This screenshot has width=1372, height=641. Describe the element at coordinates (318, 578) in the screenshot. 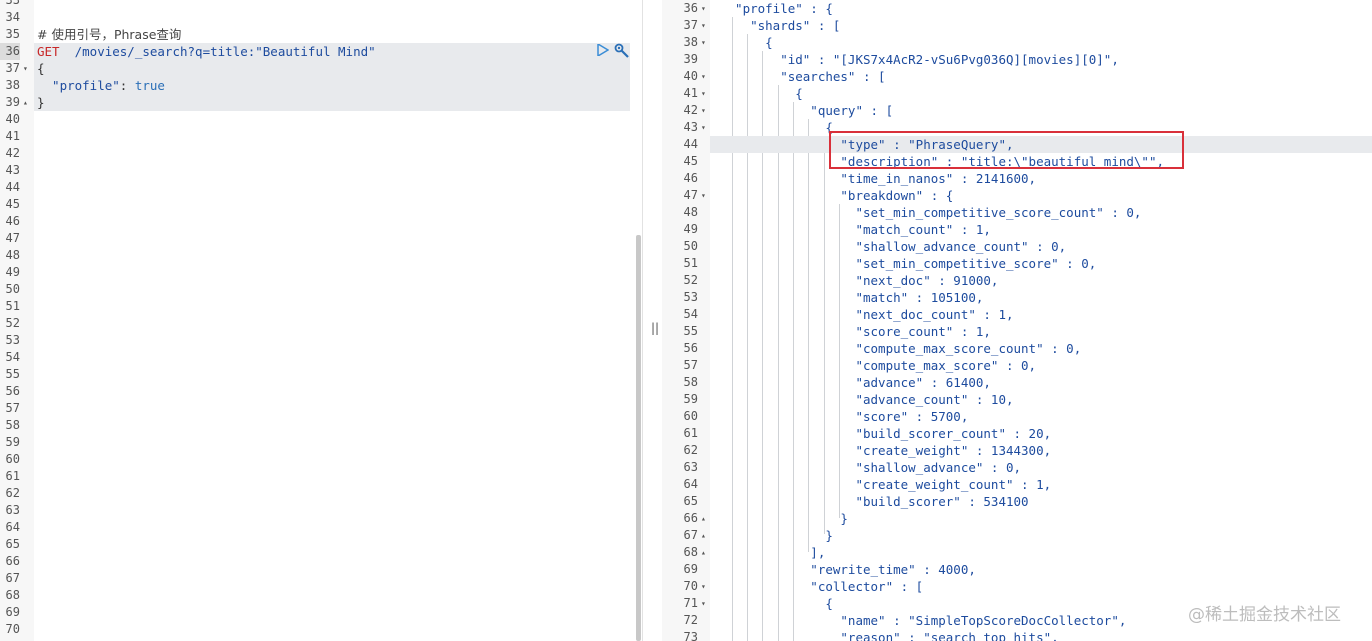

I see `editor-line: 67` at that location.